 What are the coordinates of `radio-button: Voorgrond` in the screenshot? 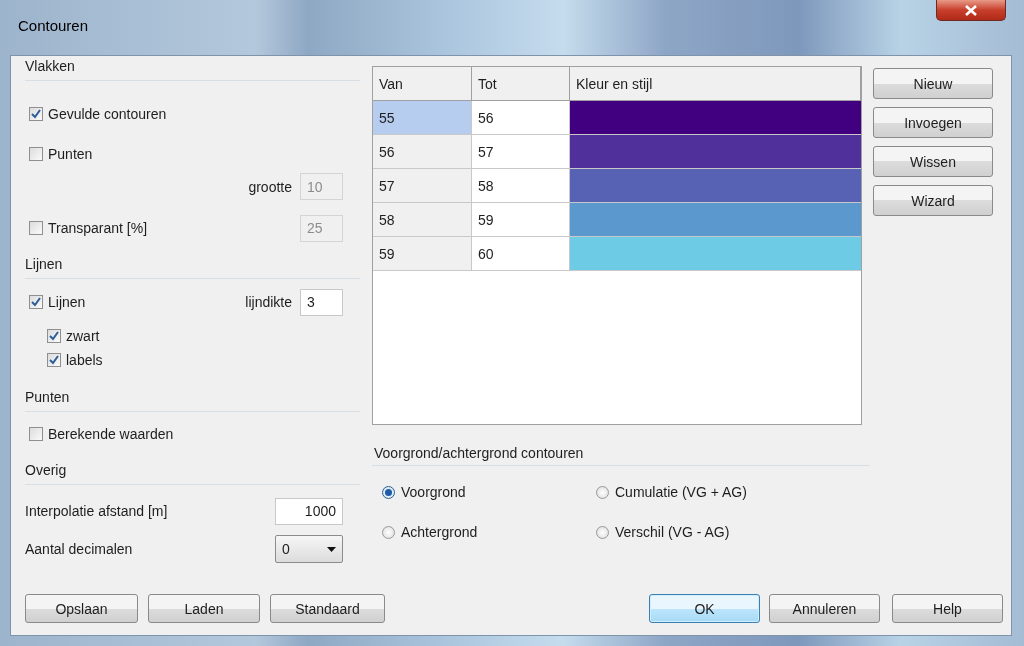 It's located at (424, 492).